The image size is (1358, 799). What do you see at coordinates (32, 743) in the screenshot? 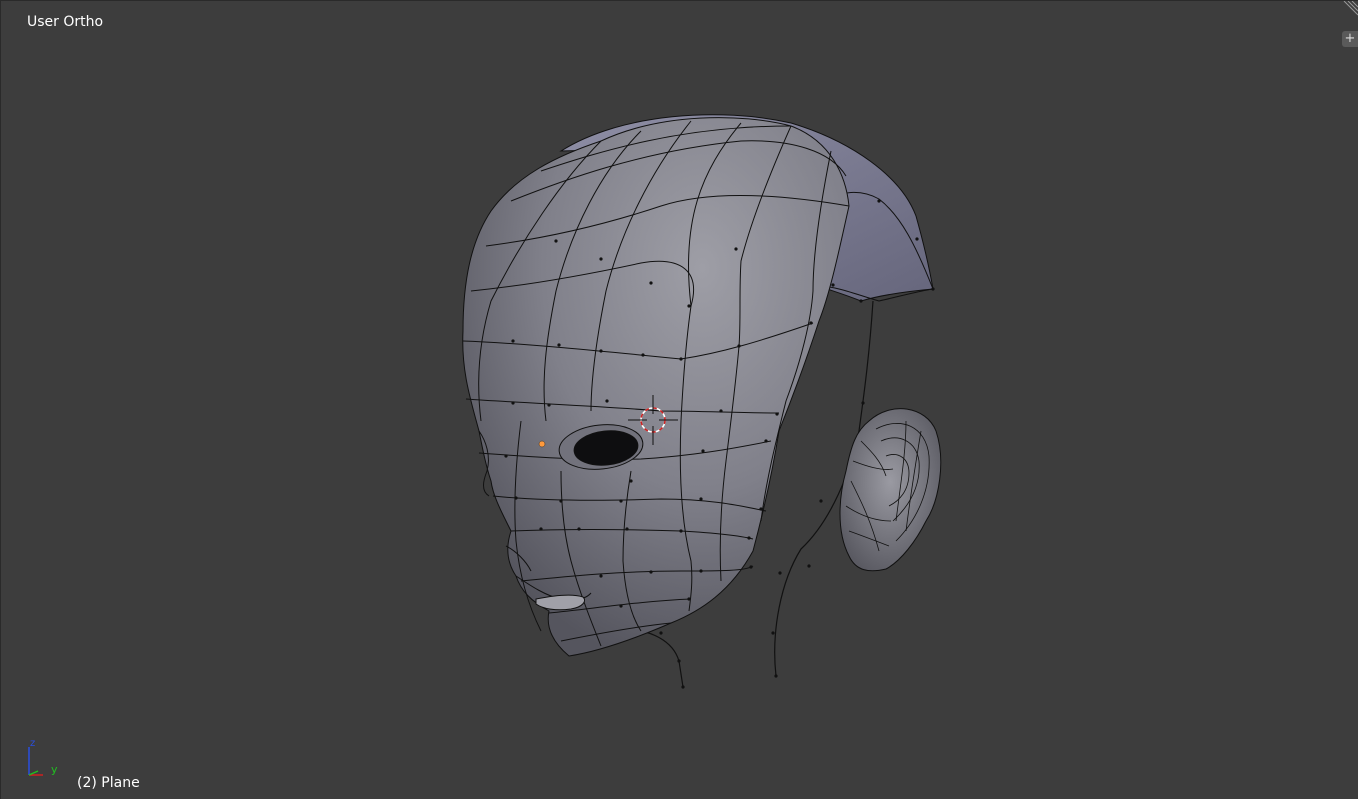
I see `axis-z-label: z` at bounding box center [32, 743].